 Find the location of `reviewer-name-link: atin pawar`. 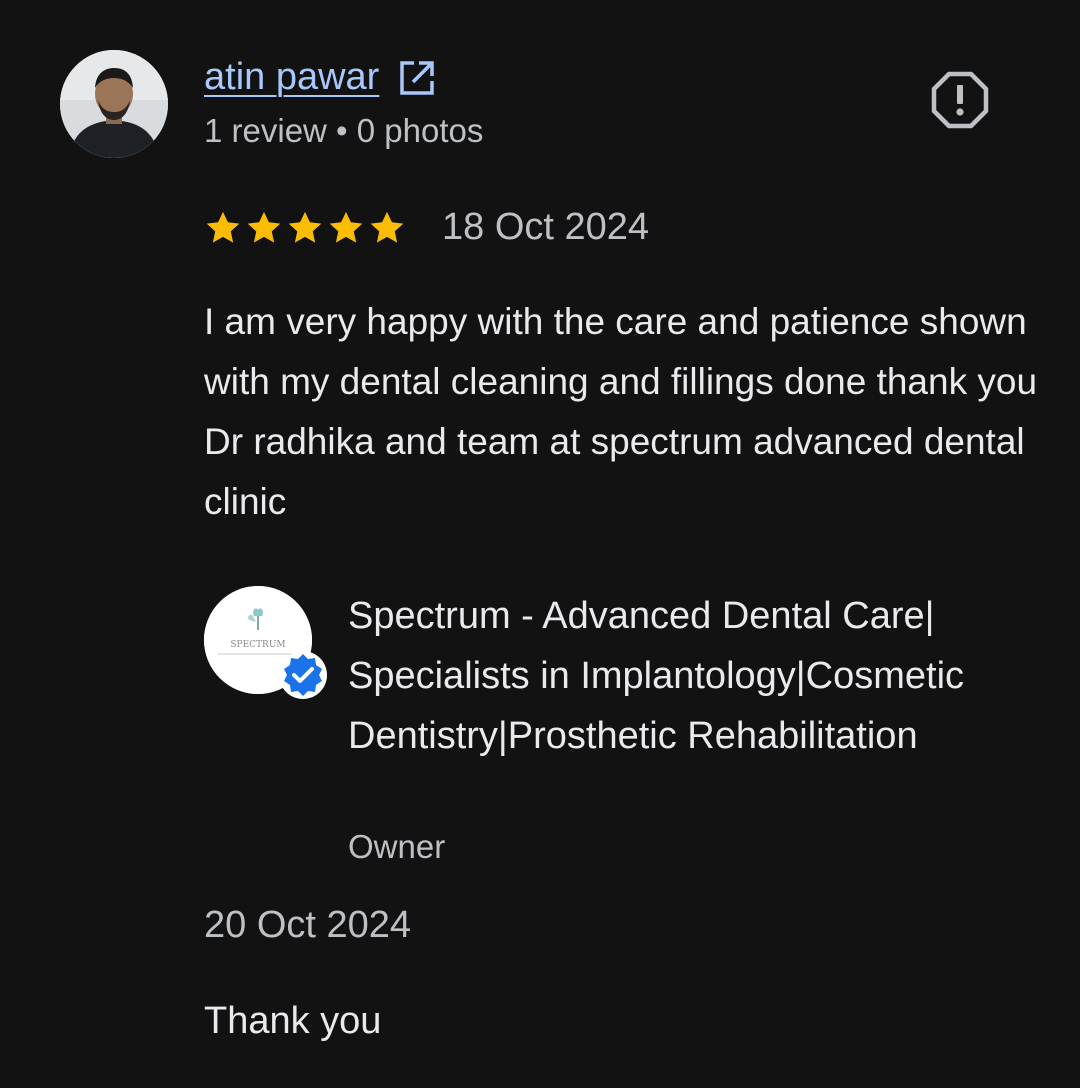

reviewer-name-link: atin pawar is located at coordinates (291, 77).